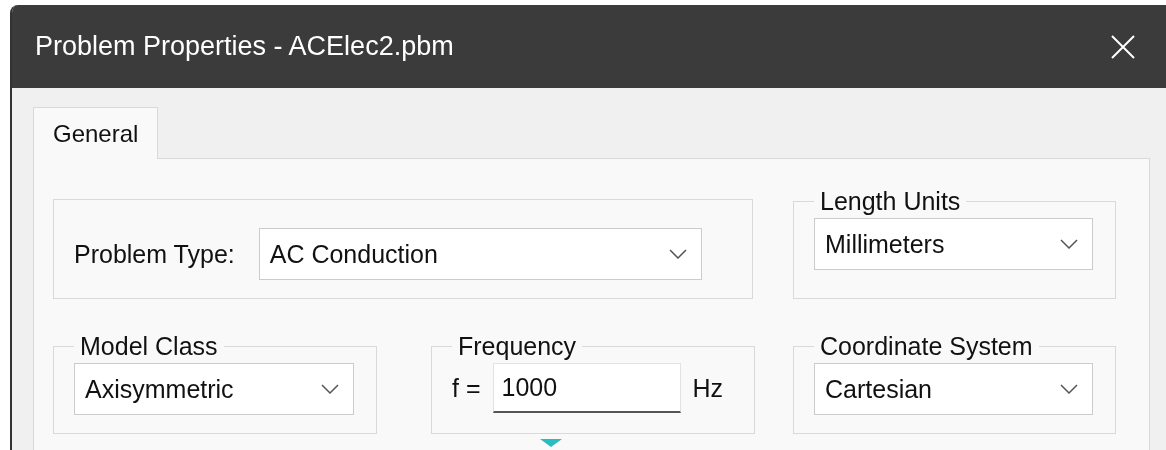 The width and height of the screenshot is (1166, 450). I want to click on dropdown: AC Conduction, so click(480, 254).